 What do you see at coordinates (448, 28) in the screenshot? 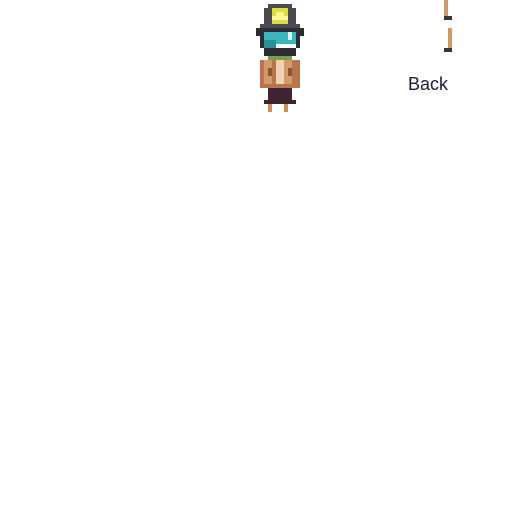
I see `wooden-post-prop` at bounding box center [448, 28].